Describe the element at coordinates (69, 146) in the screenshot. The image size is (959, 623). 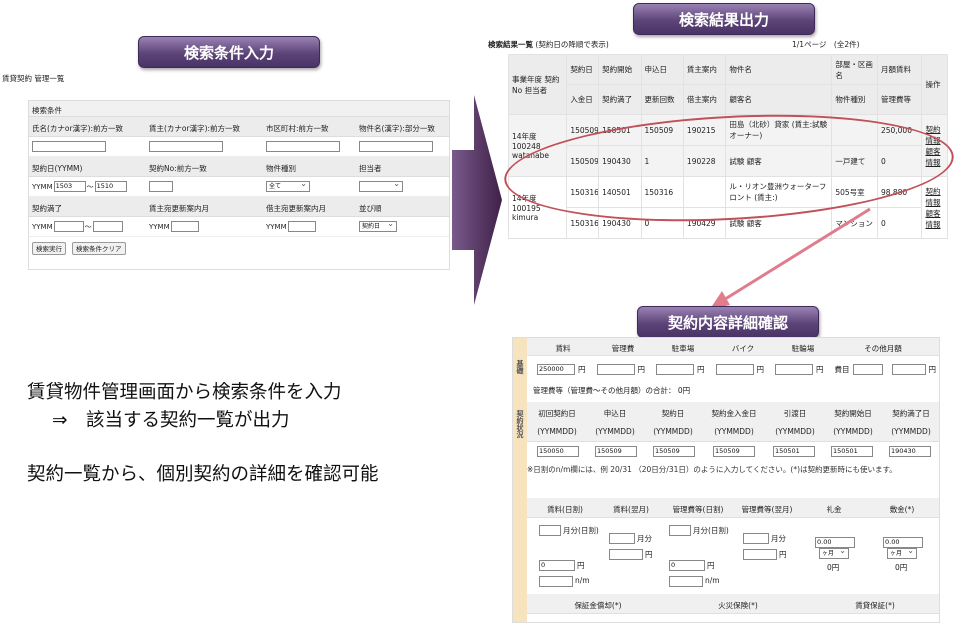
I see `name-input` at that location.